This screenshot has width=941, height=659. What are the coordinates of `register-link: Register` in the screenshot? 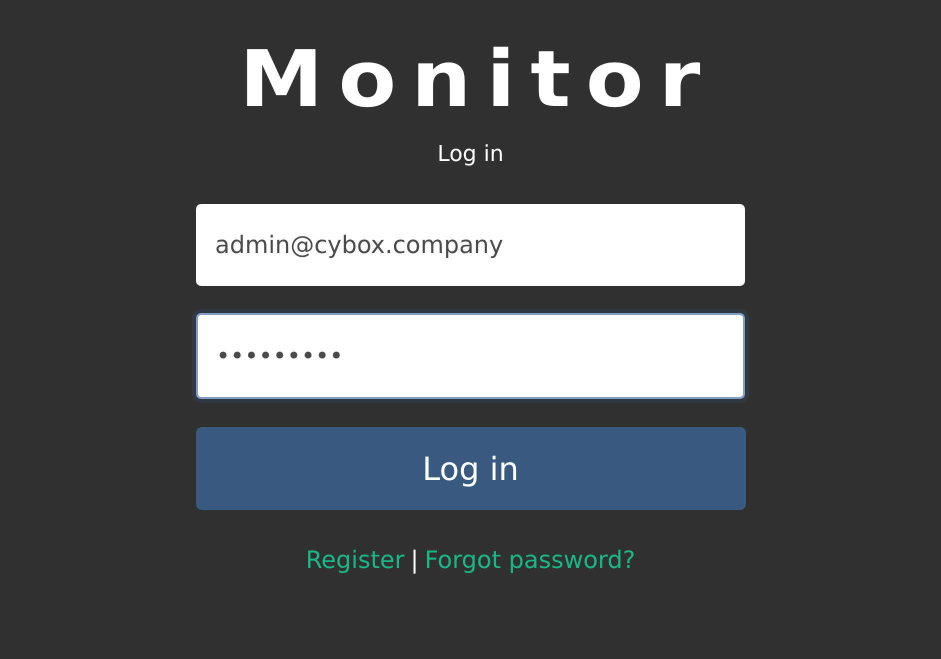 It's located at (355, 560).